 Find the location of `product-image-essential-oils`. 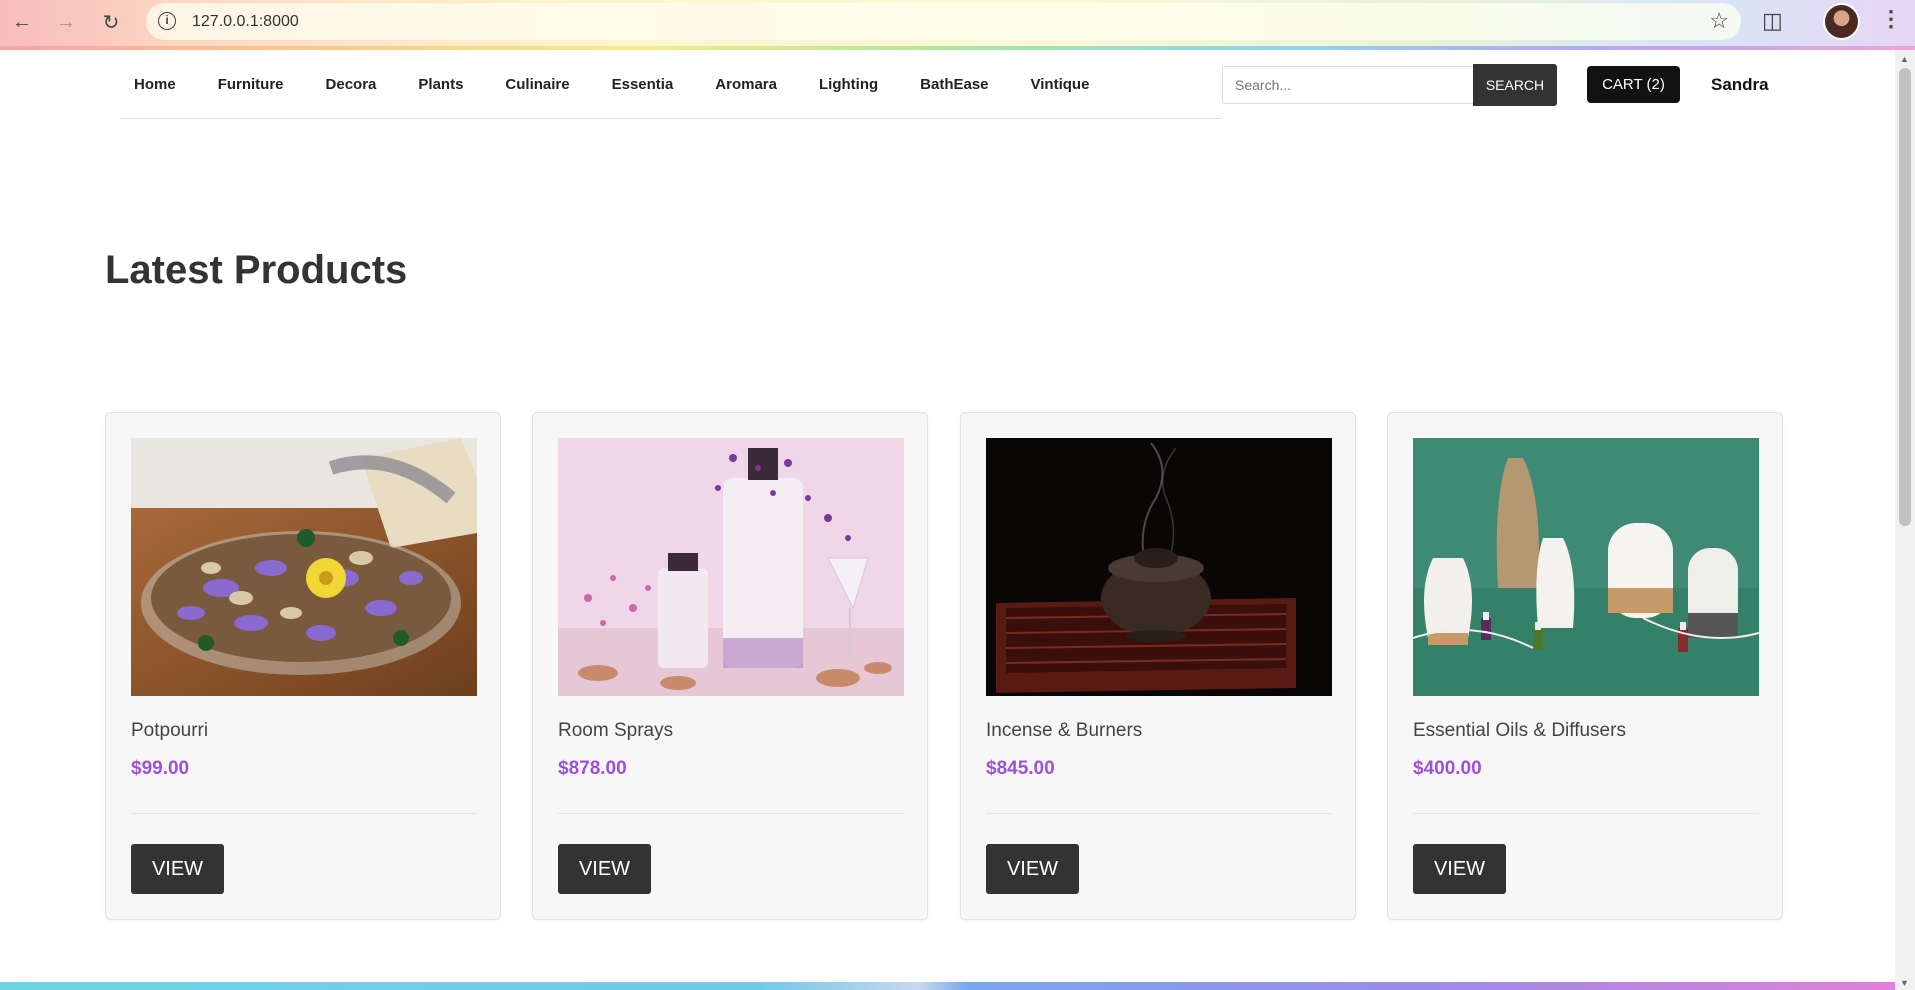

product-image-essential-oils is located at coordinates (1586, 567).